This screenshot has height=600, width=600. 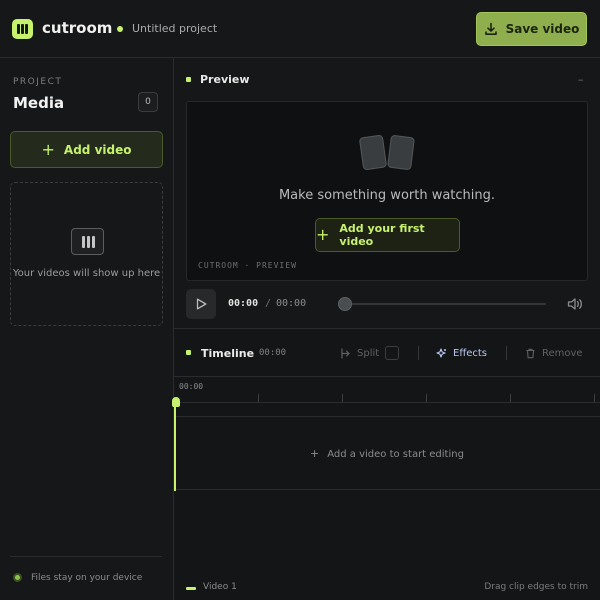 What do you see at coordinates (387, 397) in the screenshot?
I see `timeline-ruler: 00:00` at bounding box center [387, 397].